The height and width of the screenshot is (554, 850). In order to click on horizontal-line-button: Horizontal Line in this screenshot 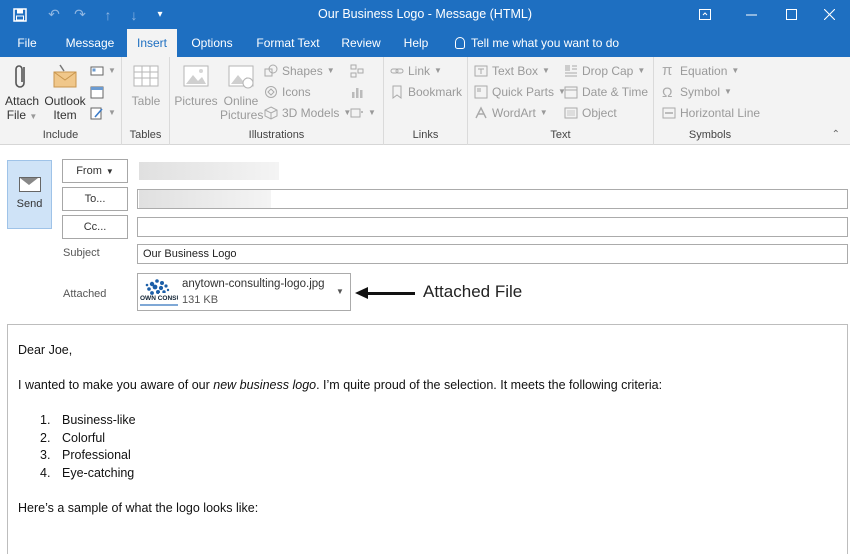, I will do `click(711, 113)`.